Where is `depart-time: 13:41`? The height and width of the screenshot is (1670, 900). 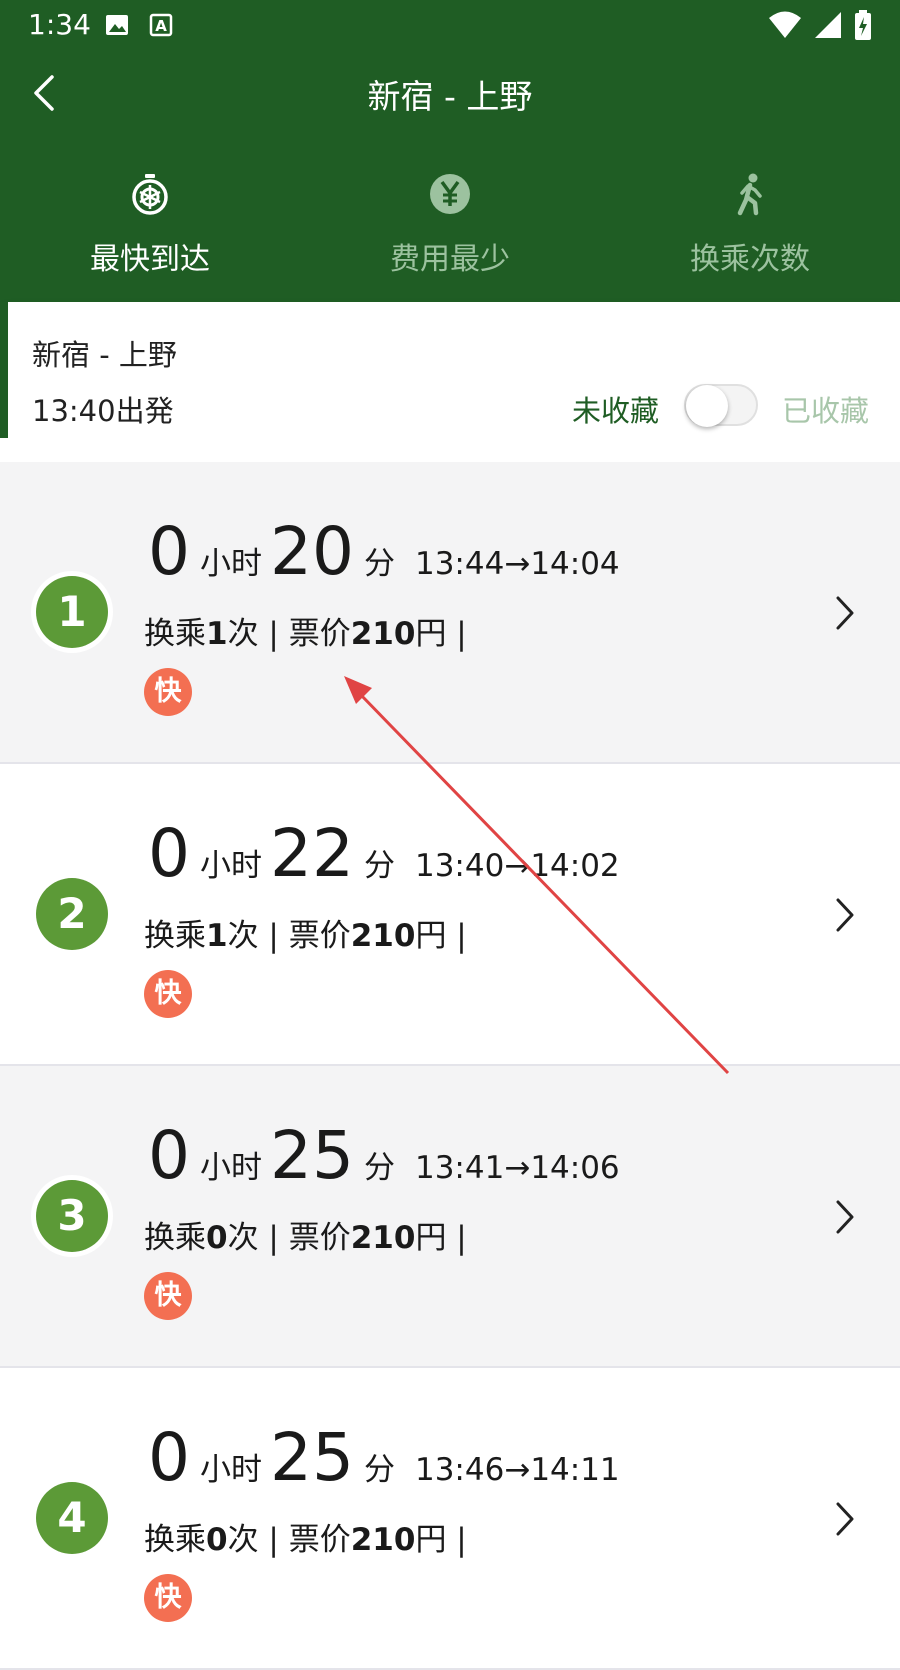
depart-time: 13:41 is located at coordinates (459, 1168).